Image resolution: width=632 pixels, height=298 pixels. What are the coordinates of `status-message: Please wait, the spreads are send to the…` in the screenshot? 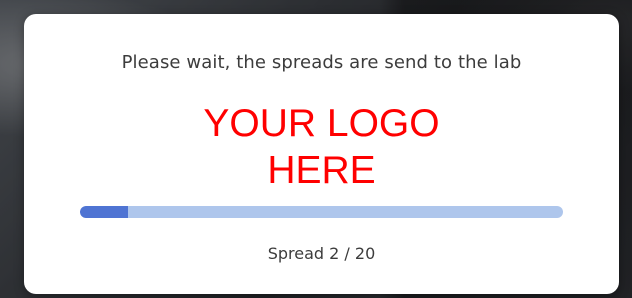 It's located at (321, 62).